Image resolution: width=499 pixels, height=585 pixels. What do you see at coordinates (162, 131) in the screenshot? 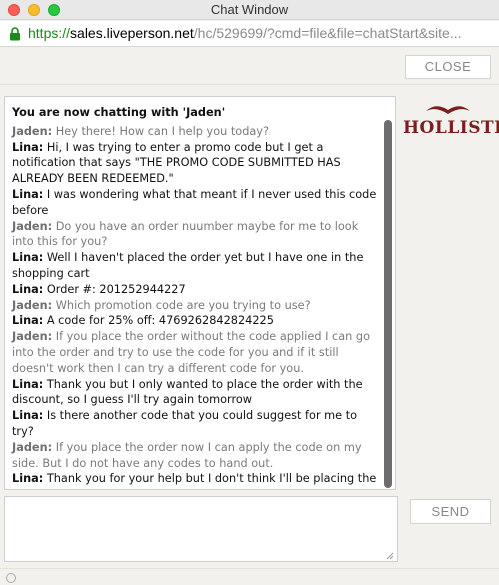
I see `message-text: Hey there! How can I help you today?` at bounding box center [162, 131].